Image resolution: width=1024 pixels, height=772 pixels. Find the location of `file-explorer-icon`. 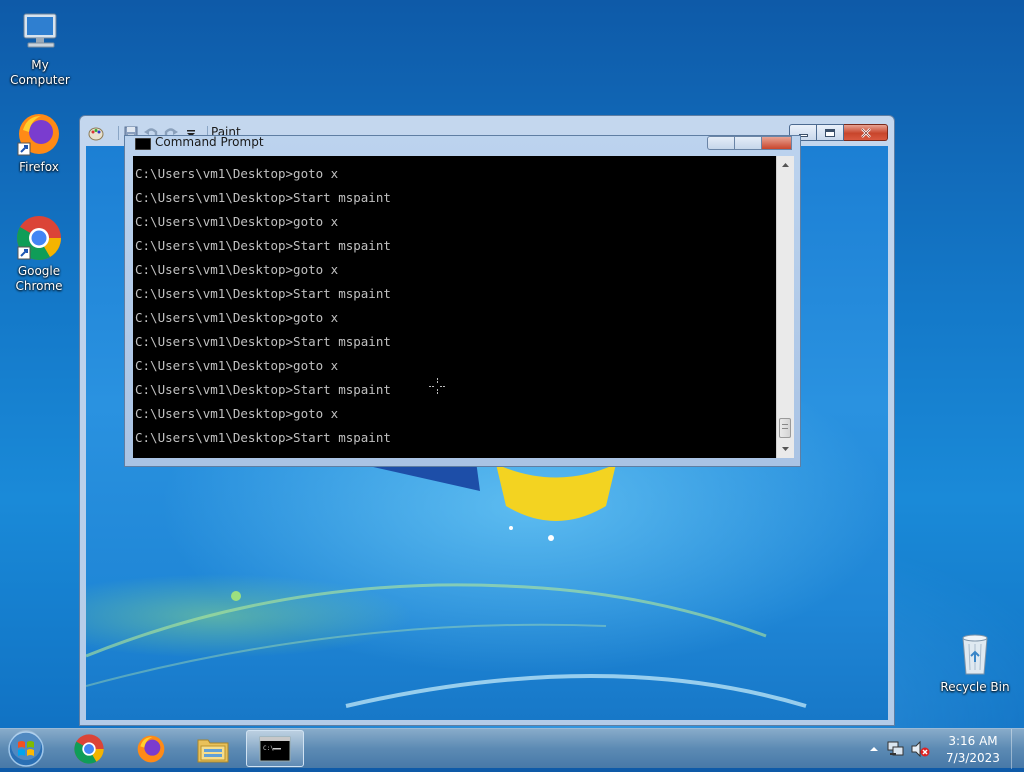

file-explorer-icon is located at coordinates (213, 750).